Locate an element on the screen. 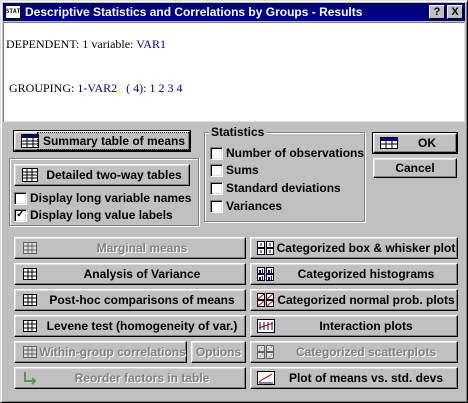  long-var-names-label: Display long variable names is located at coordinates (111, 198).